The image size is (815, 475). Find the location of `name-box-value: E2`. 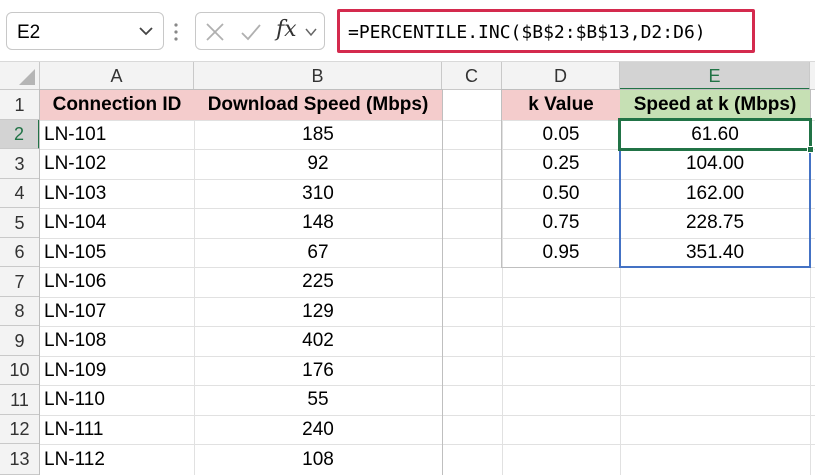

name-box-value: E2 is located at coordinates (28, 33).